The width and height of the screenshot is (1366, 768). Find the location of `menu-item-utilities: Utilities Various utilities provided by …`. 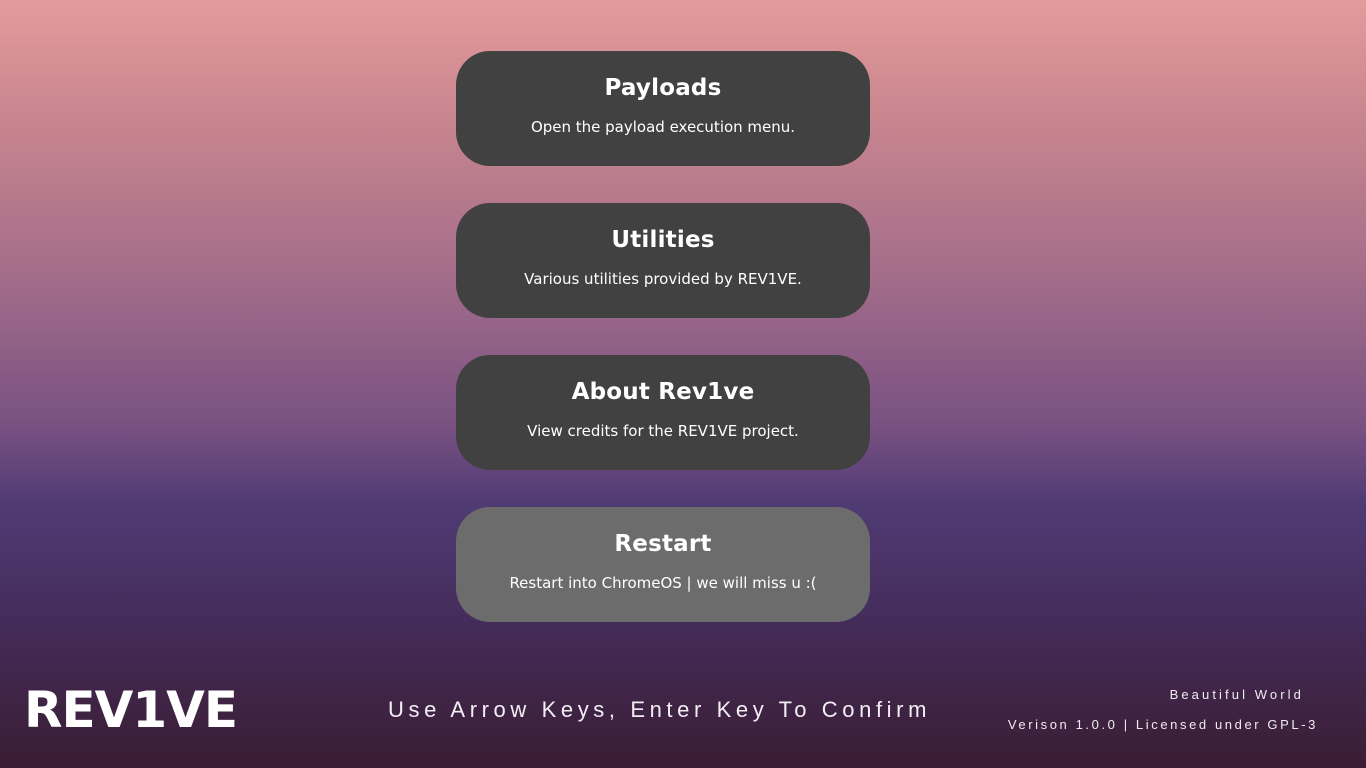

menu-item-utilities: Utilities Various utilities provided by … is located at coordinates (663, 260).